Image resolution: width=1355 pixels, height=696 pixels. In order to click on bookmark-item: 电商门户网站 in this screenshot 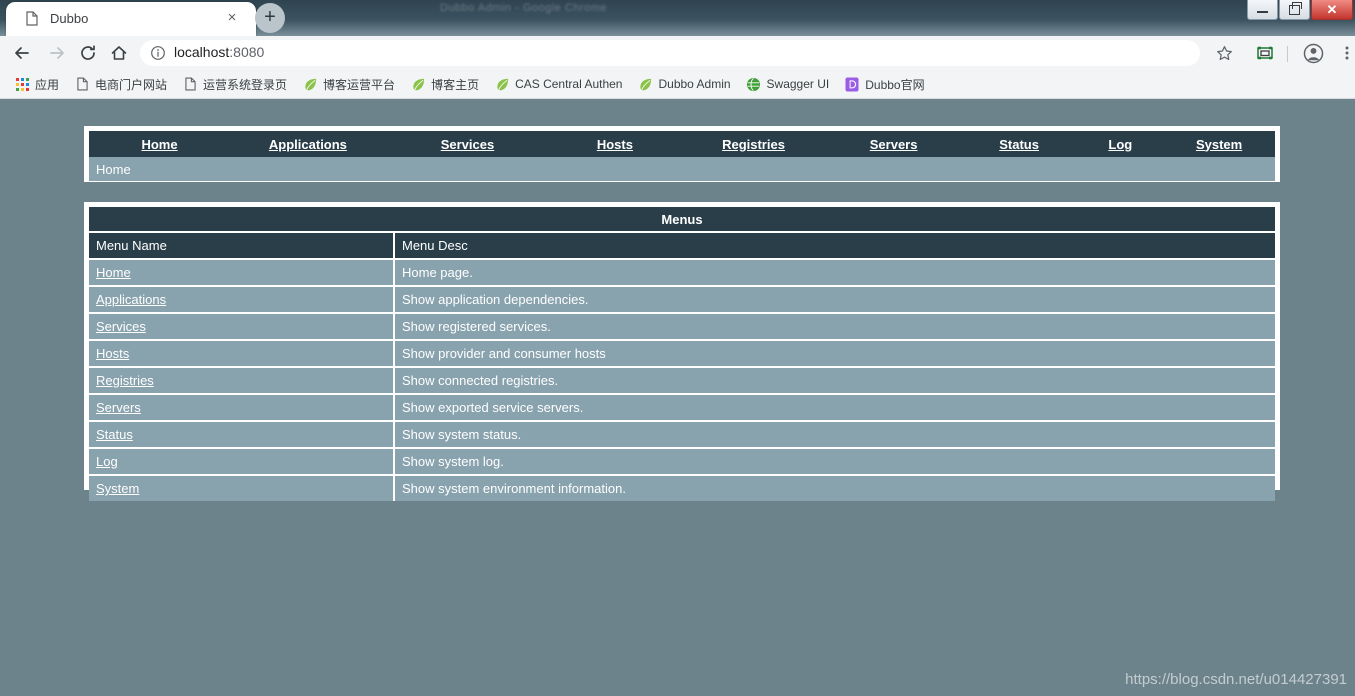, I will do `click(120, 84)`.